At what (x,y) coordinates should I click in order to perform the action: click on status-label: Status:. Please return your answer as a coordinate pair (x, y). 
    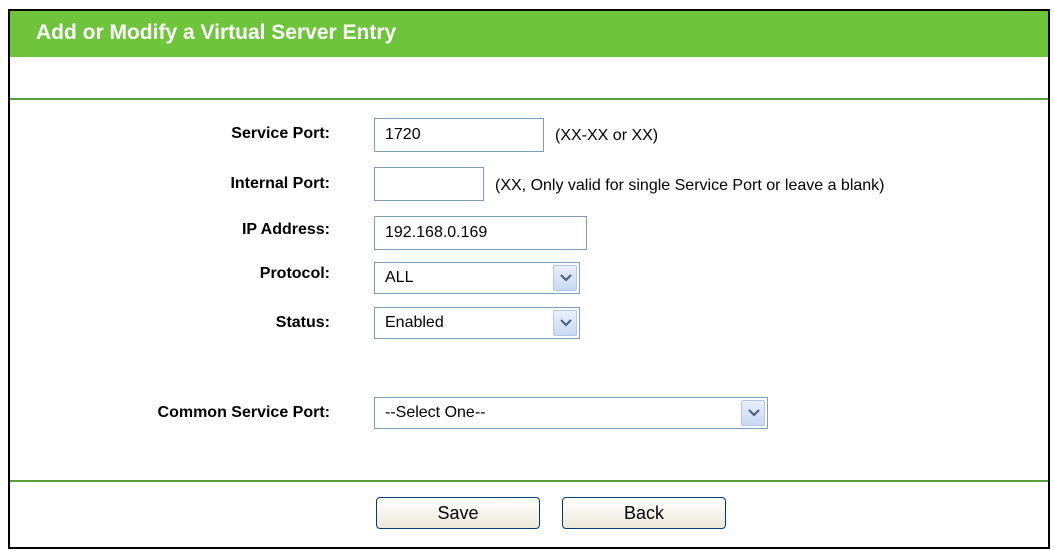
    Looking at the image, I should click on (302, 322).